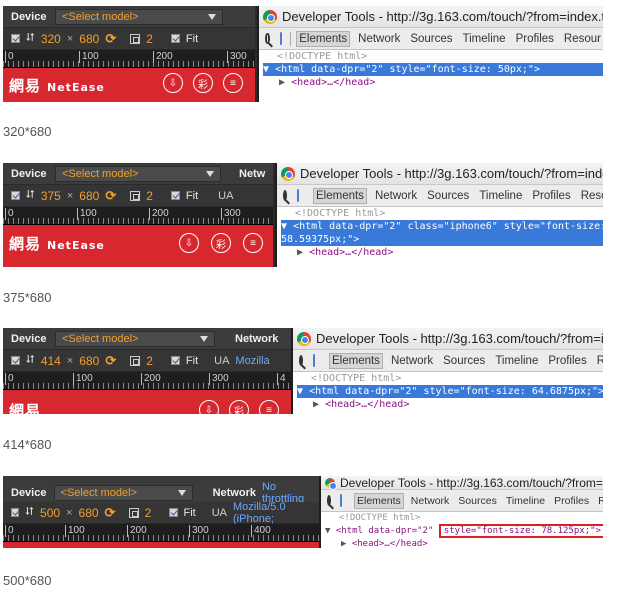  What do you see at coordinates (51, 361) in the screenshot?
I see `width-input: 414` at bounding box center [51, 361].